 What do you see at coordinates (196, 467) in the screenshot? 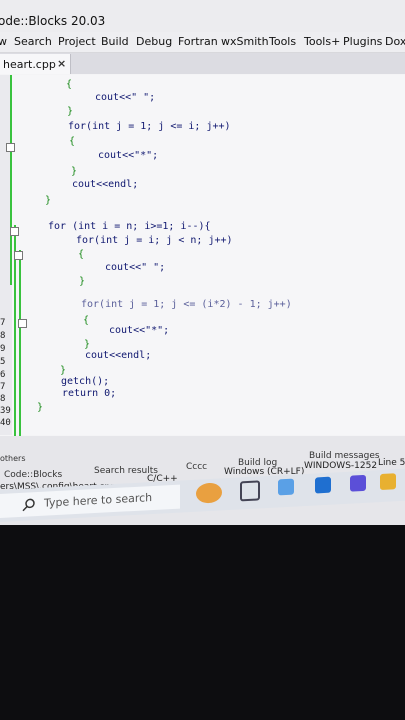
I see `log-tab-cccc: Cccc` at bounding box center [196, 467].